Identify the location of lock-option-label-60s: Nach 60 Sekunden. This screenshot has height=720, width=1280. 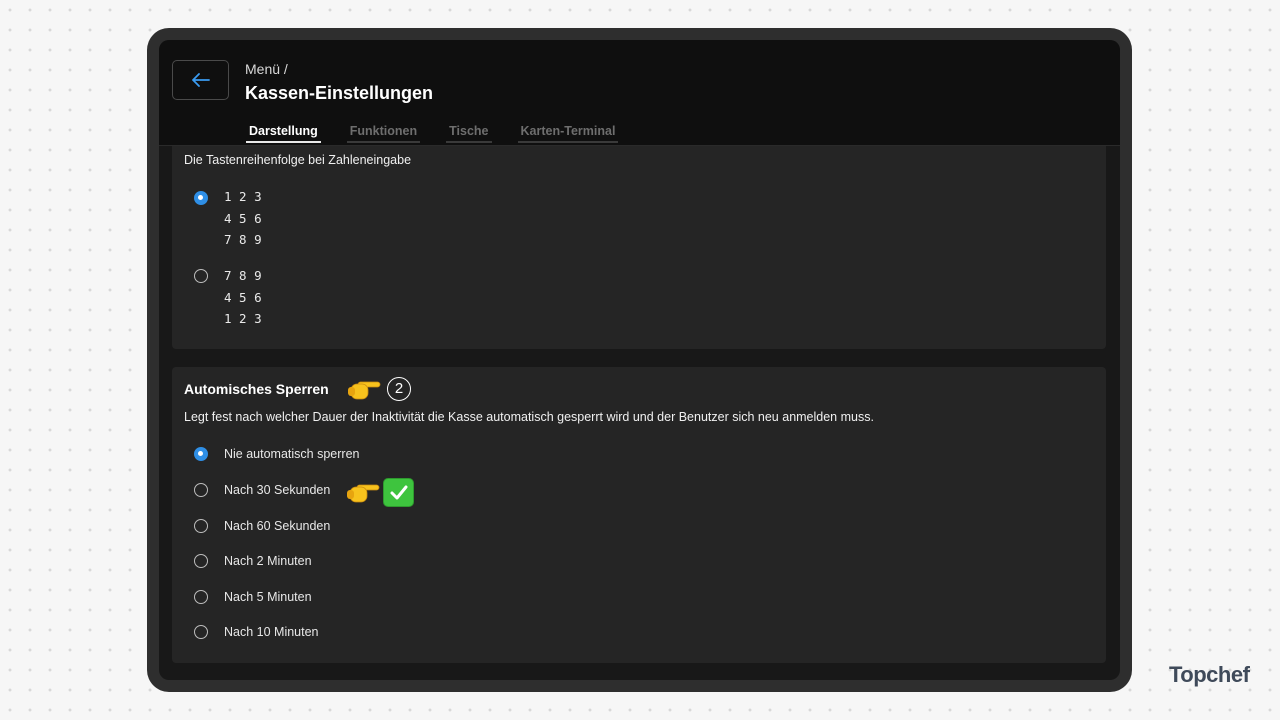
(277, 526).